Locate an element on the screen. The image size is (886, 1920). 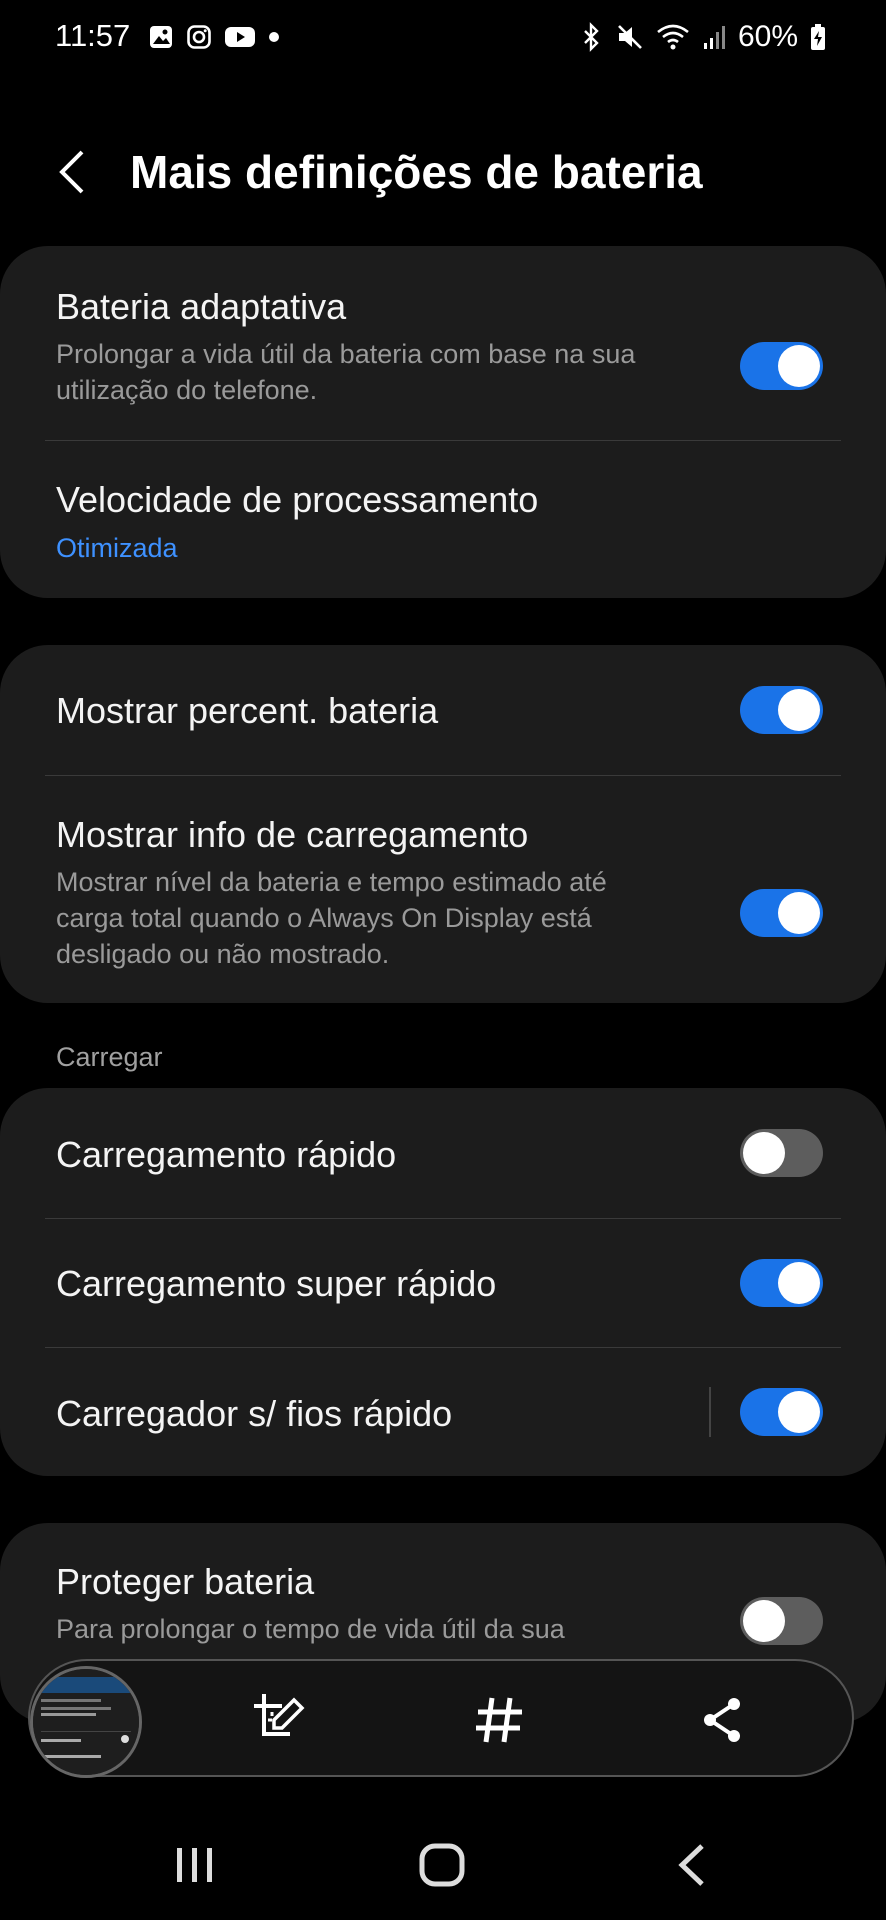
youtube-icon is located at coordinates (240, 37).